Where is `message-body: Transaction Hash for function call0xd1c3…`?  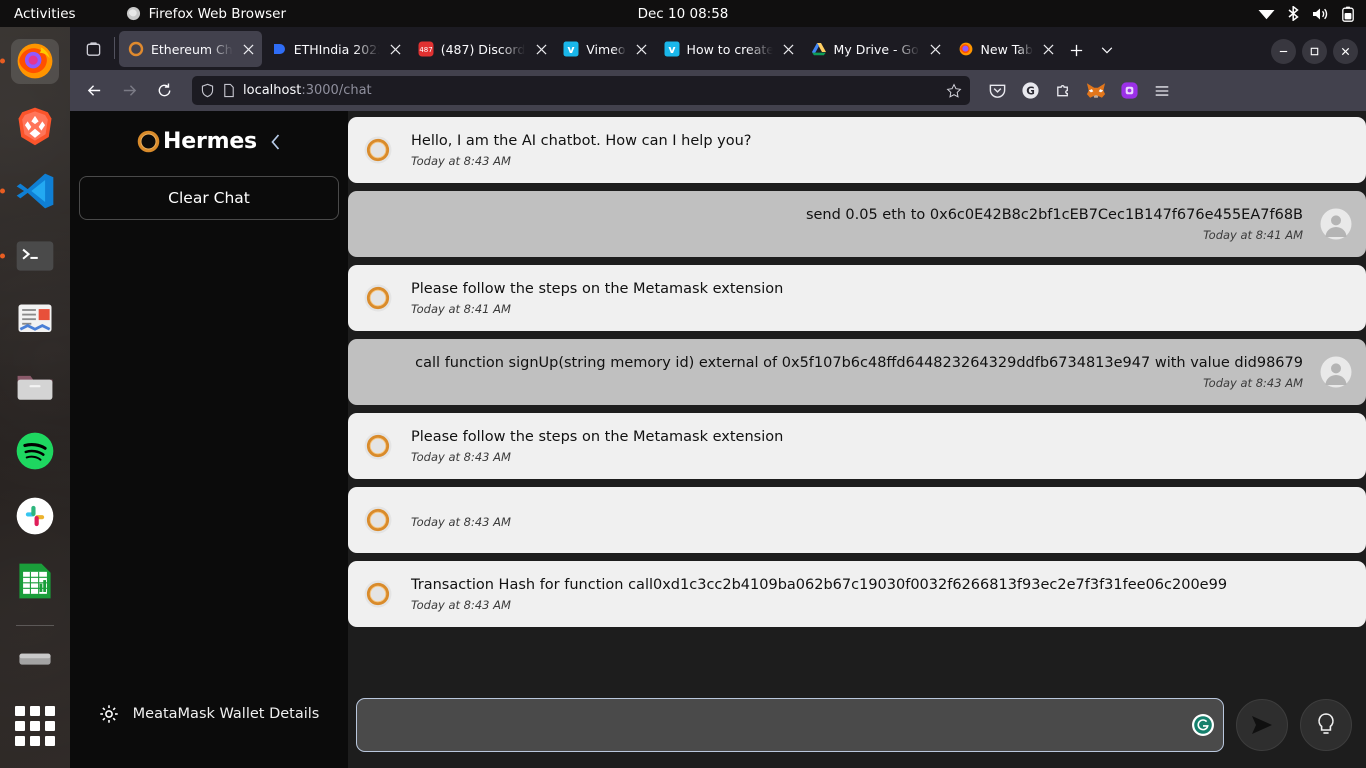
message-body: Transaction Hash for function call0xd1c3… is located at coordinates (810, 594).